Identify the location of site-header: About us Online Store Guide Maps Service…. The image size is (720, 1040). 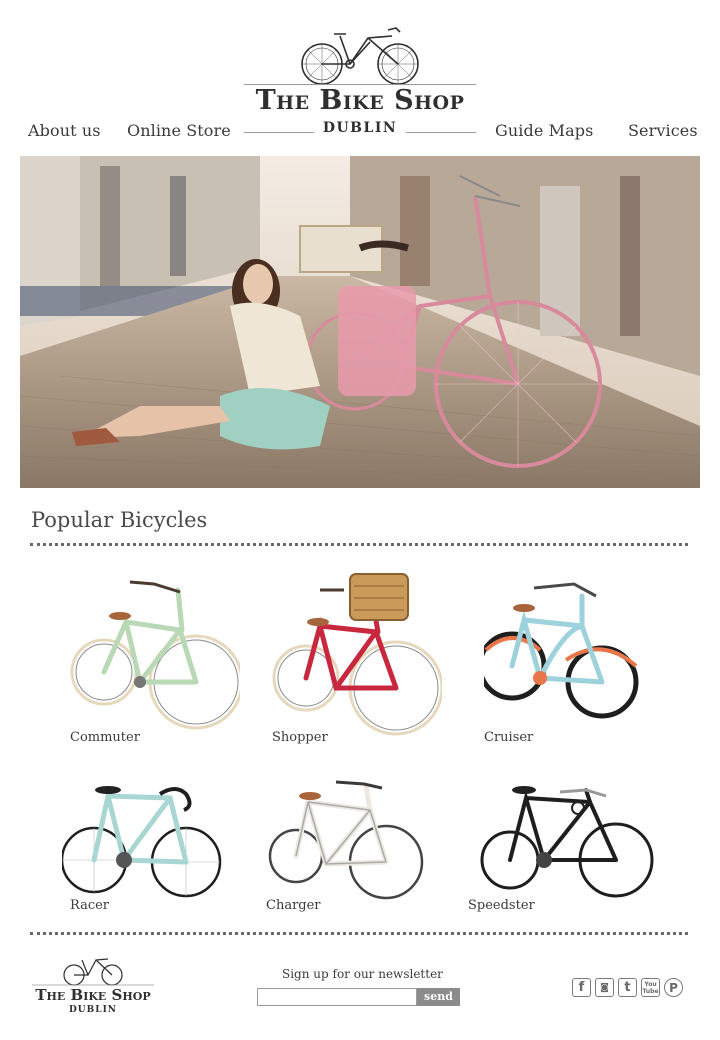
(360, 75).